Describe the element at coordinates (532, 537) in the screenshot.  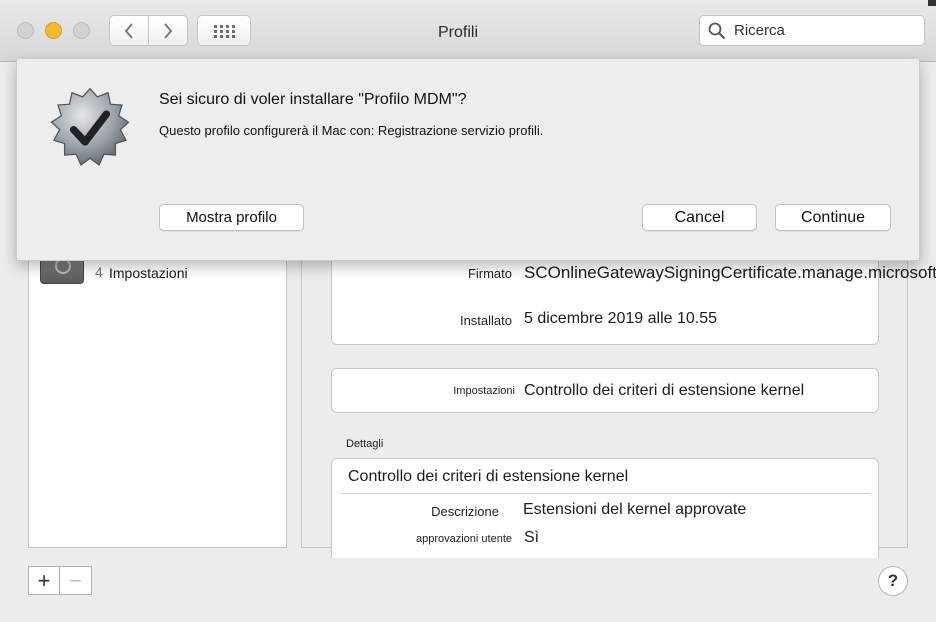
I see `user-approvals-value: Sì` at that location.